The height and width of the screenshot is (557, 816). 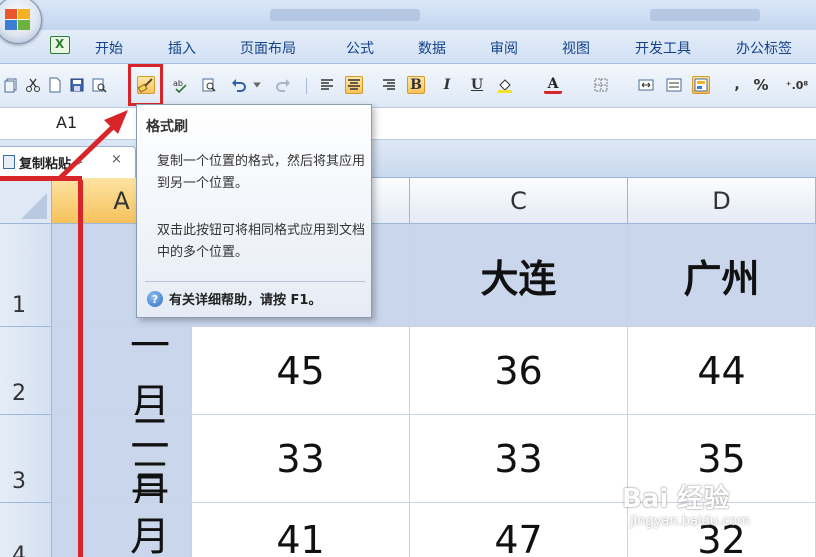 I want to click on align-center-icon, so click(x=354, y=85).